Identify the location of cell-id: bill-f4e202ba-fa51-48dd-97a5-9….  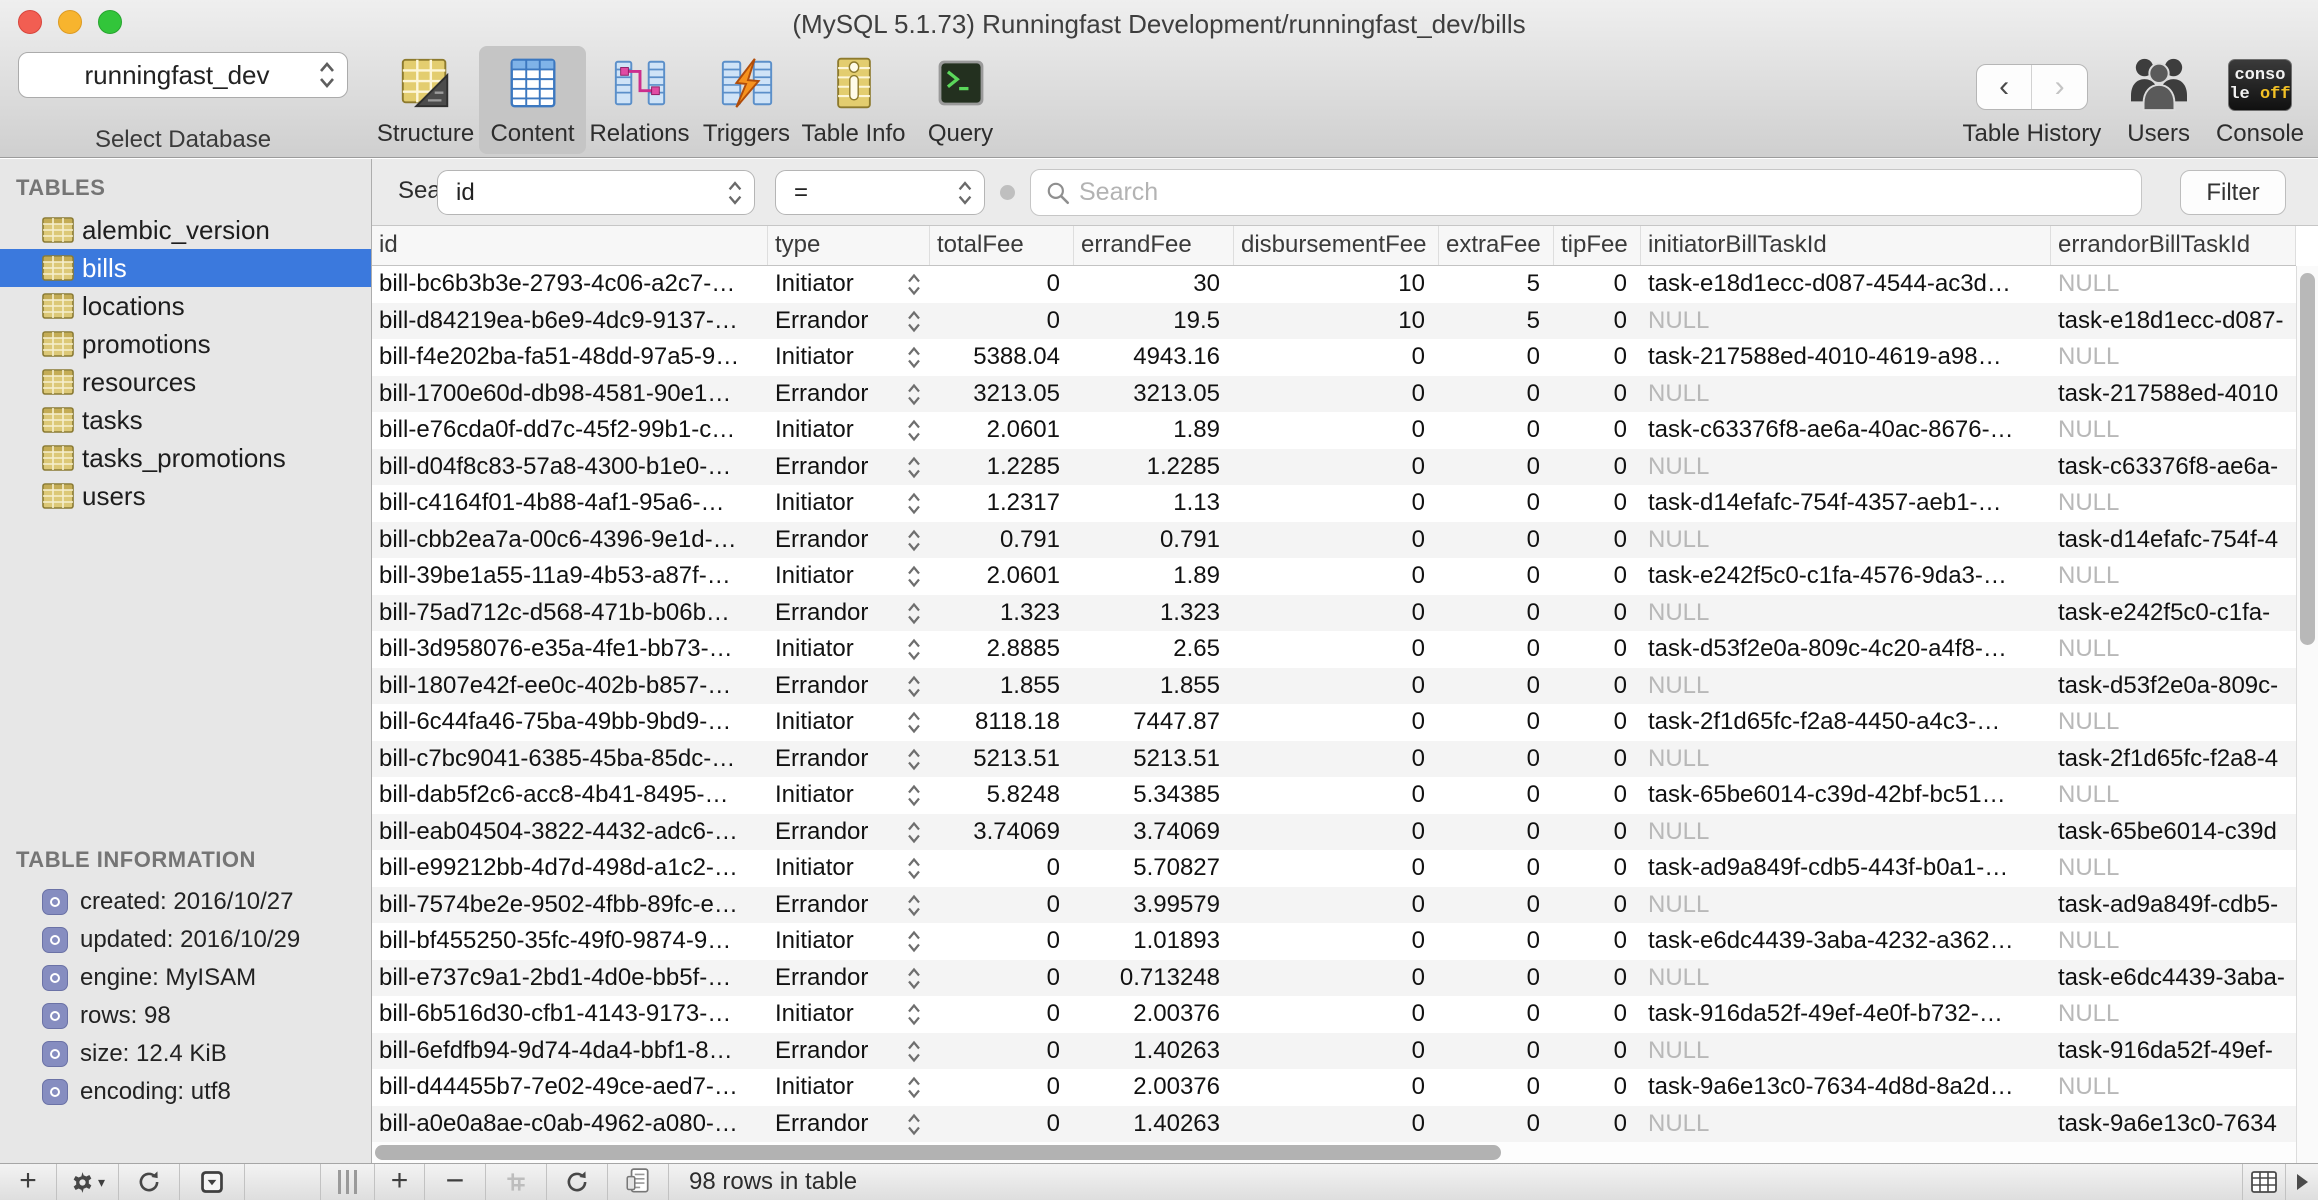
(570, 357).